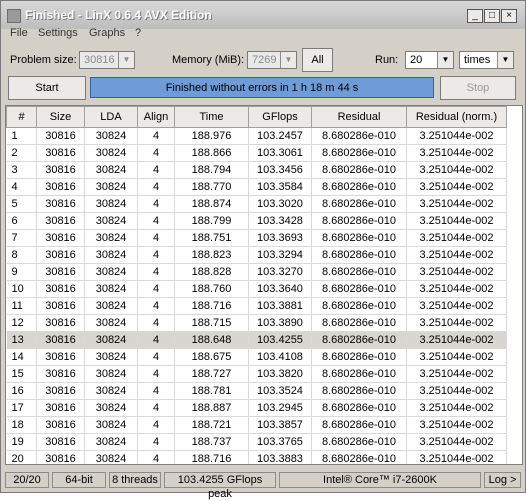 Image resolution: width=526 pixels, height=501 pixels. Describe the element at coordinates (456, 117) in the screenshot. I see `column-header: Residual (norm.)` at that location.